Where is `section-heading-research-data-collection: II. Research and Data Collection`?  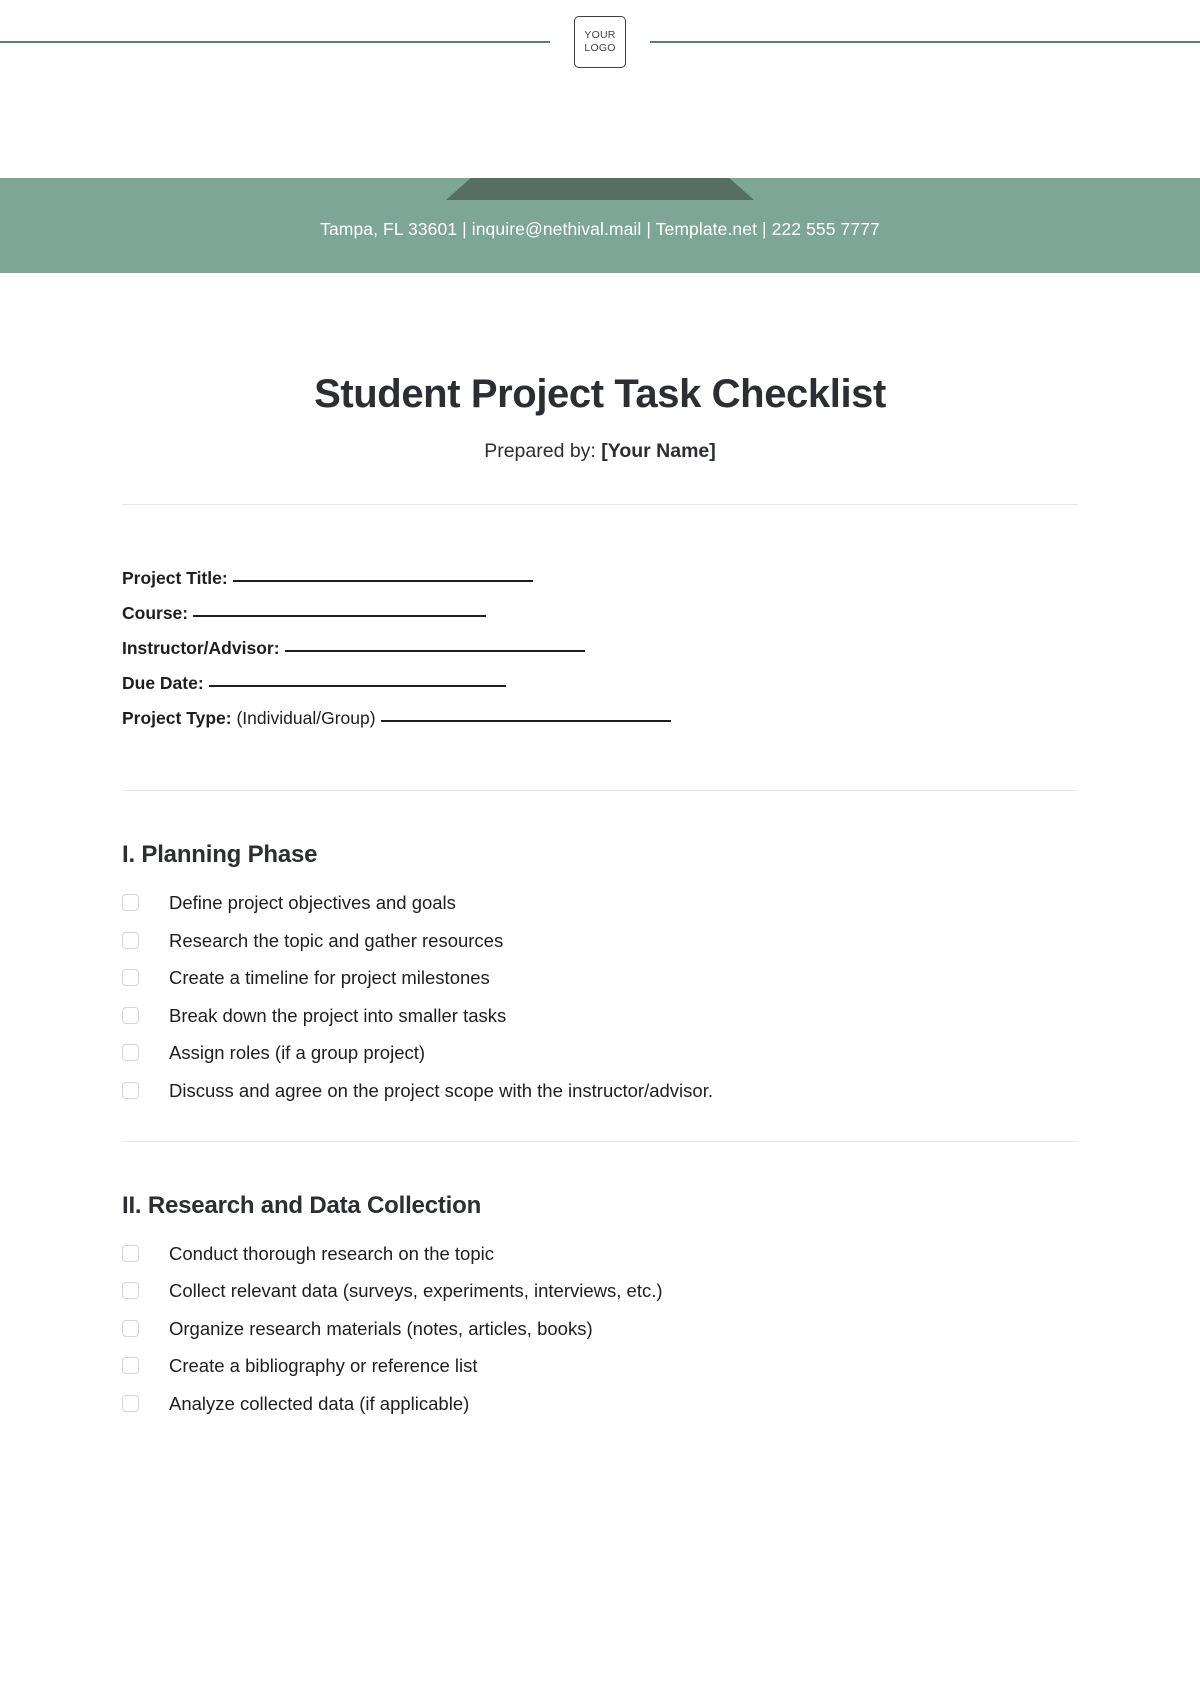 section-heading-research-data-collection: II. Research and Data Collection is located at coordinates (302, 1205).